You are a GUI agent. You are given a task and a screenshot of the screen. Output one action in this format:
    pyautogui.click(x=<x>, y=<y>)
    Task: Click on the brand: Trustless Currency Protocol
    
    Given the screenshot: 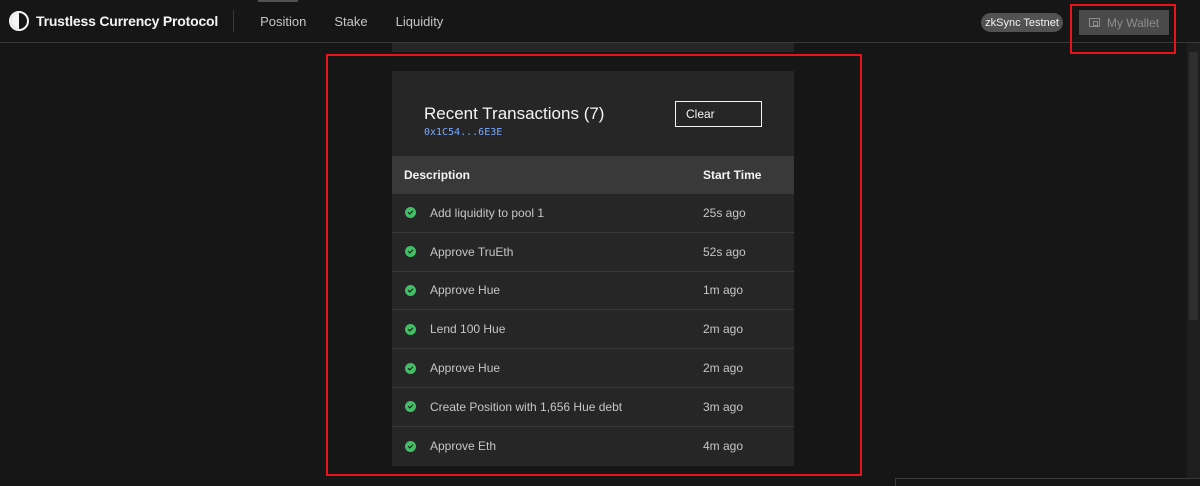 What is the action you would take?
    pyautogui.click(x=117, y=21)
    